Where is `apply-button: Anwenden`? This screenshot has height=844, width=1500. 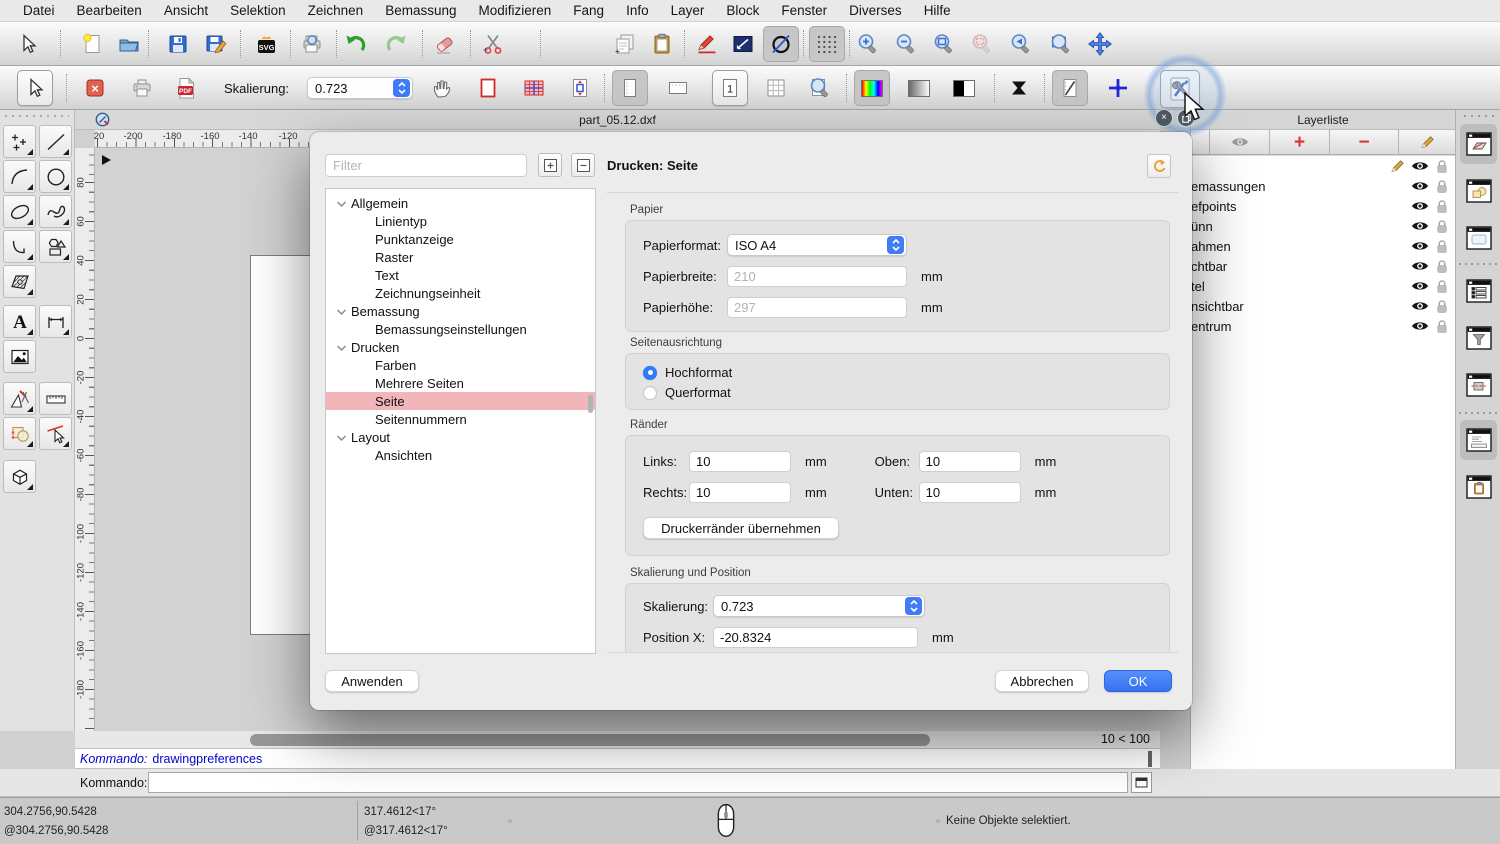
apply-button: Anwenden is located at coordinates (372, 681).